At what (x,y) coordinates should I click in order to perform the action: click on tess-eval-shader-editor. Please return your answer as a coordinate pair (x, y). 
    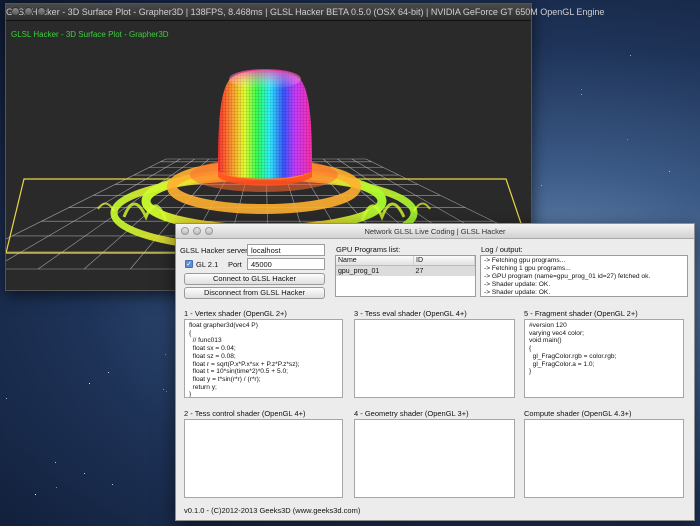
    Looking at the image, I should click on (434, 358).